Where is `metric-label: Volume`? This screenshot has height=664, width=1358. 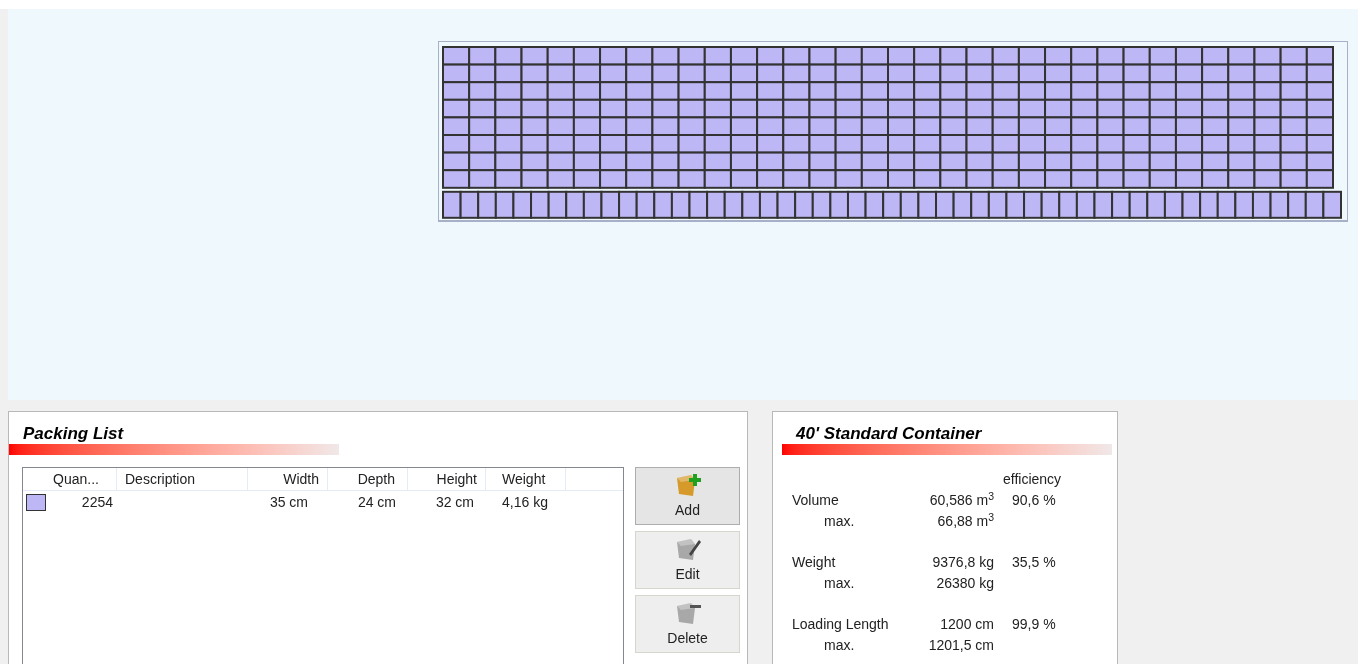 metric-label: Volume is located at coordinates (816, 500).